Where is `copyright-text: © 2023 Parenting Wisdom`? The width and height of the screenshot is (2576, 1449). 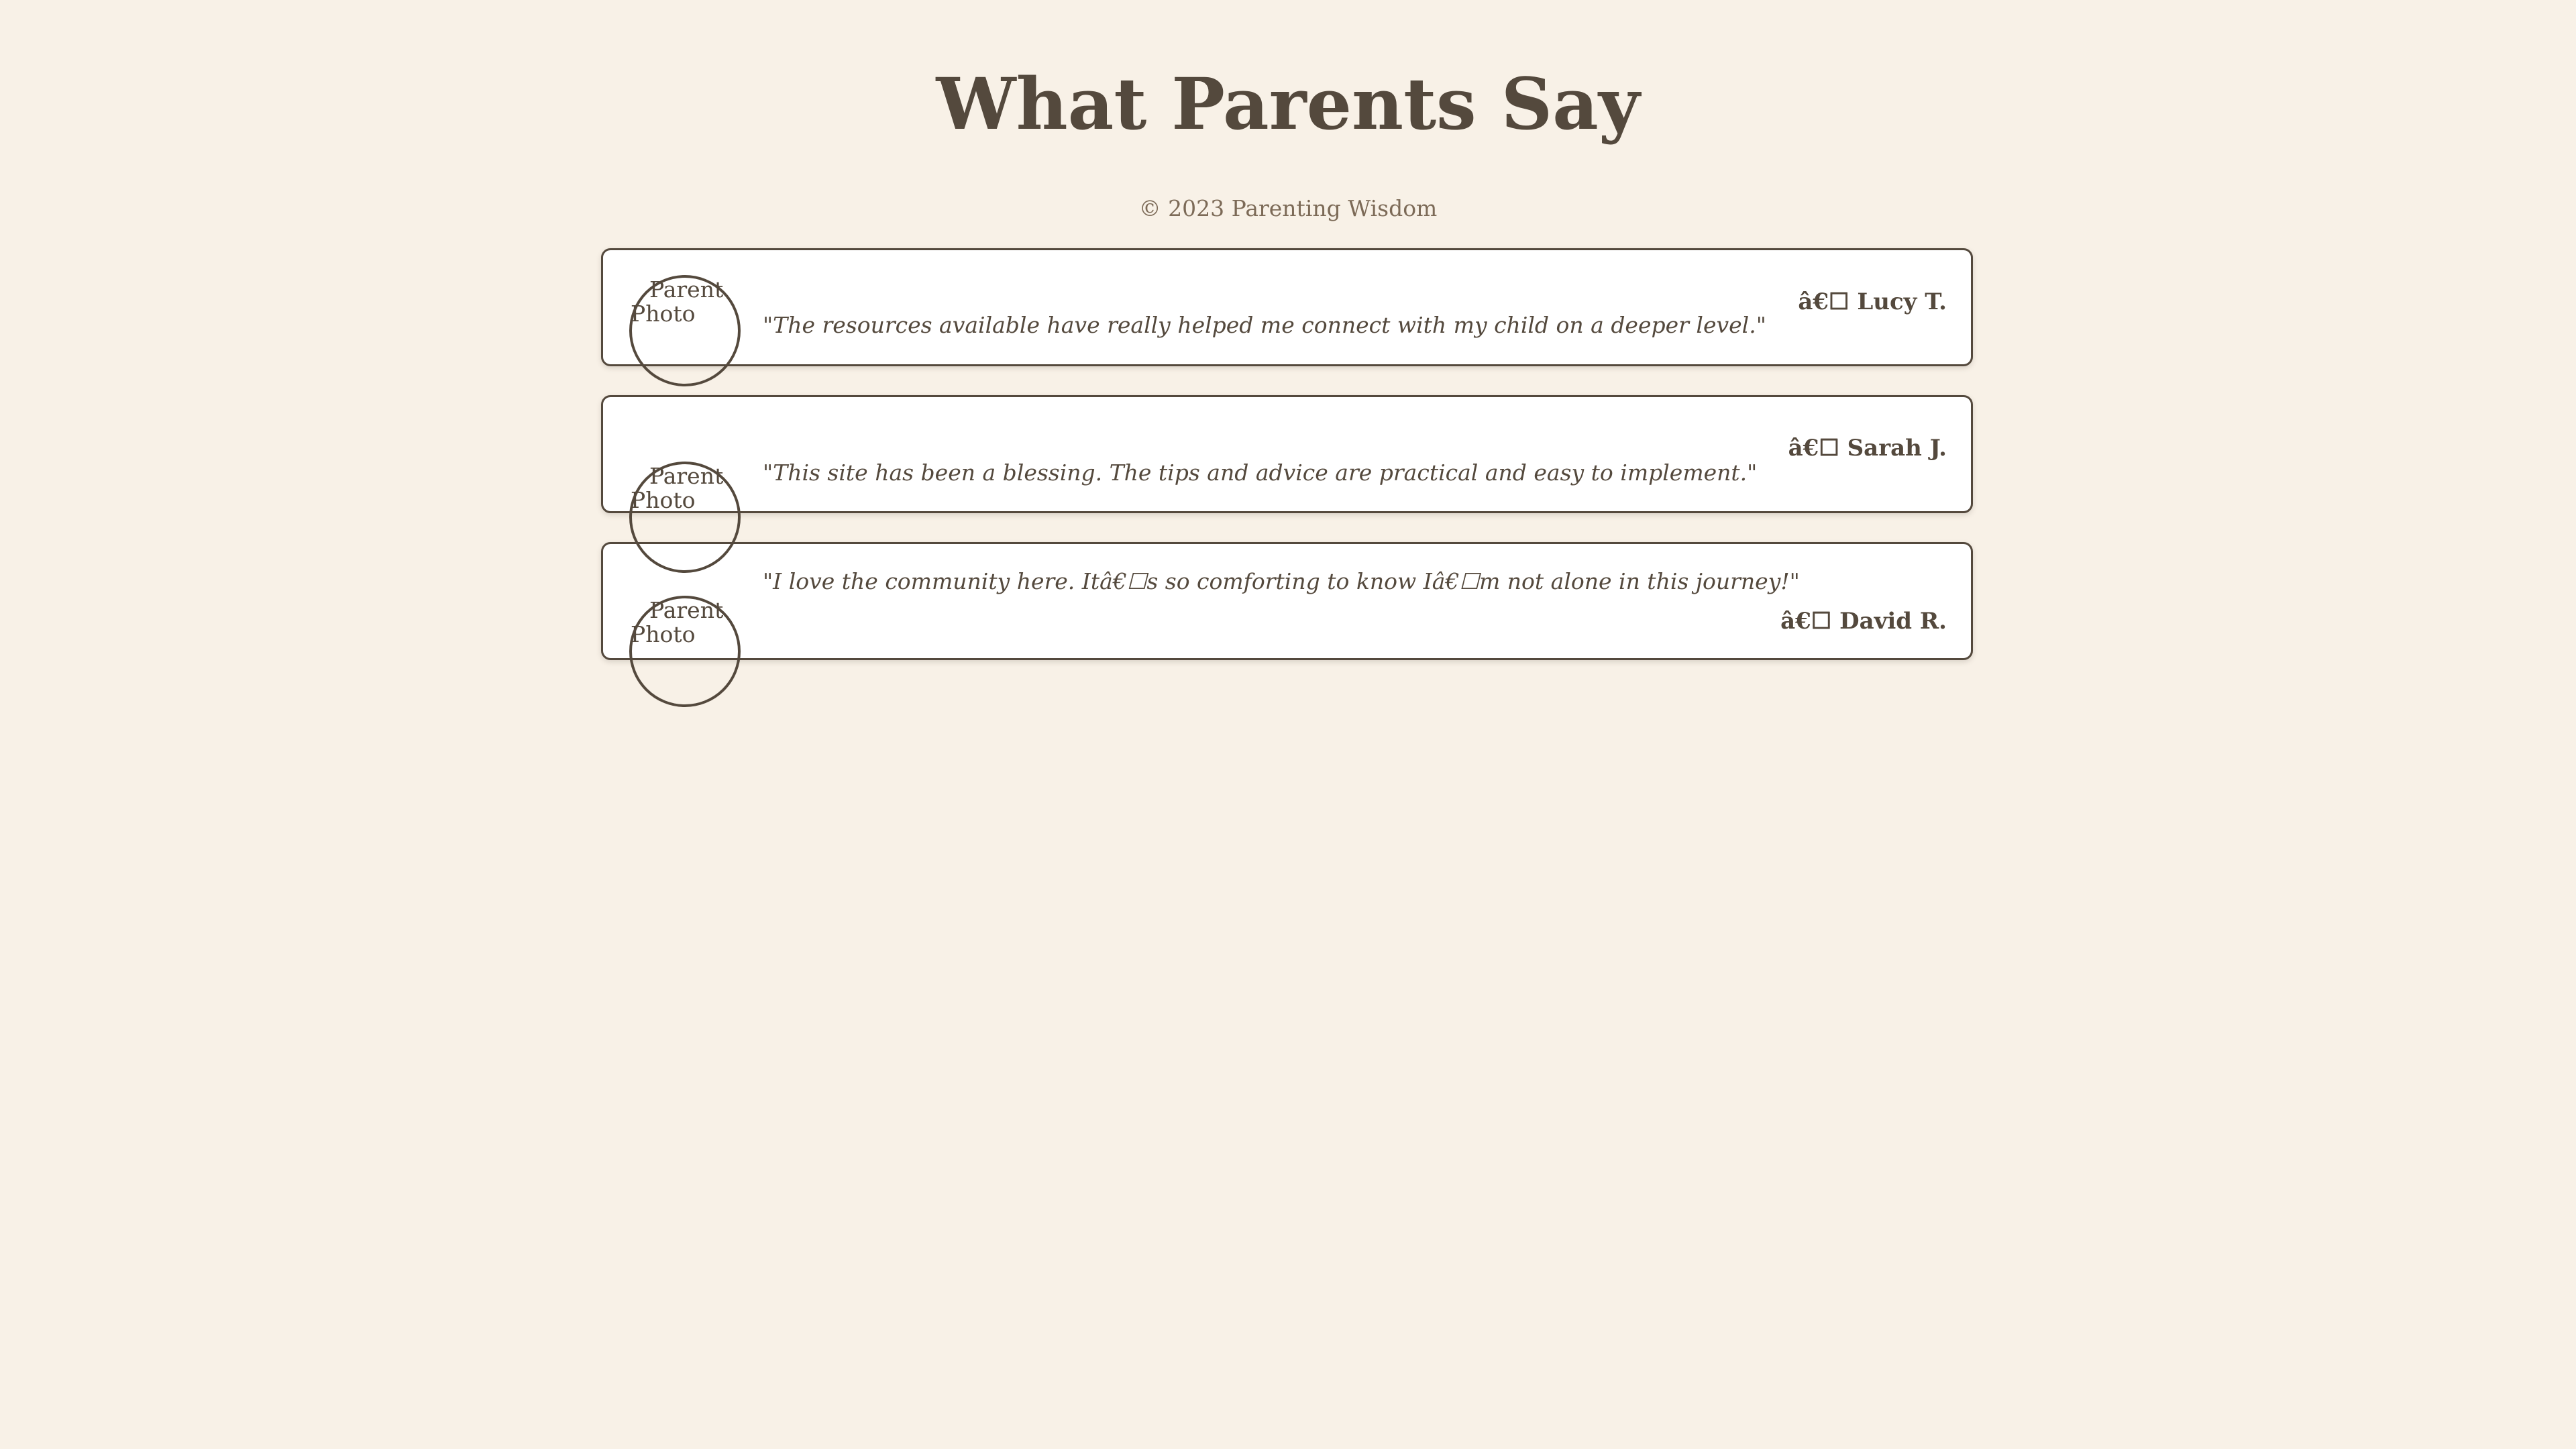 copyright-text: © 2023 Parenting Wisdom is located at coordinates (1288, 208).